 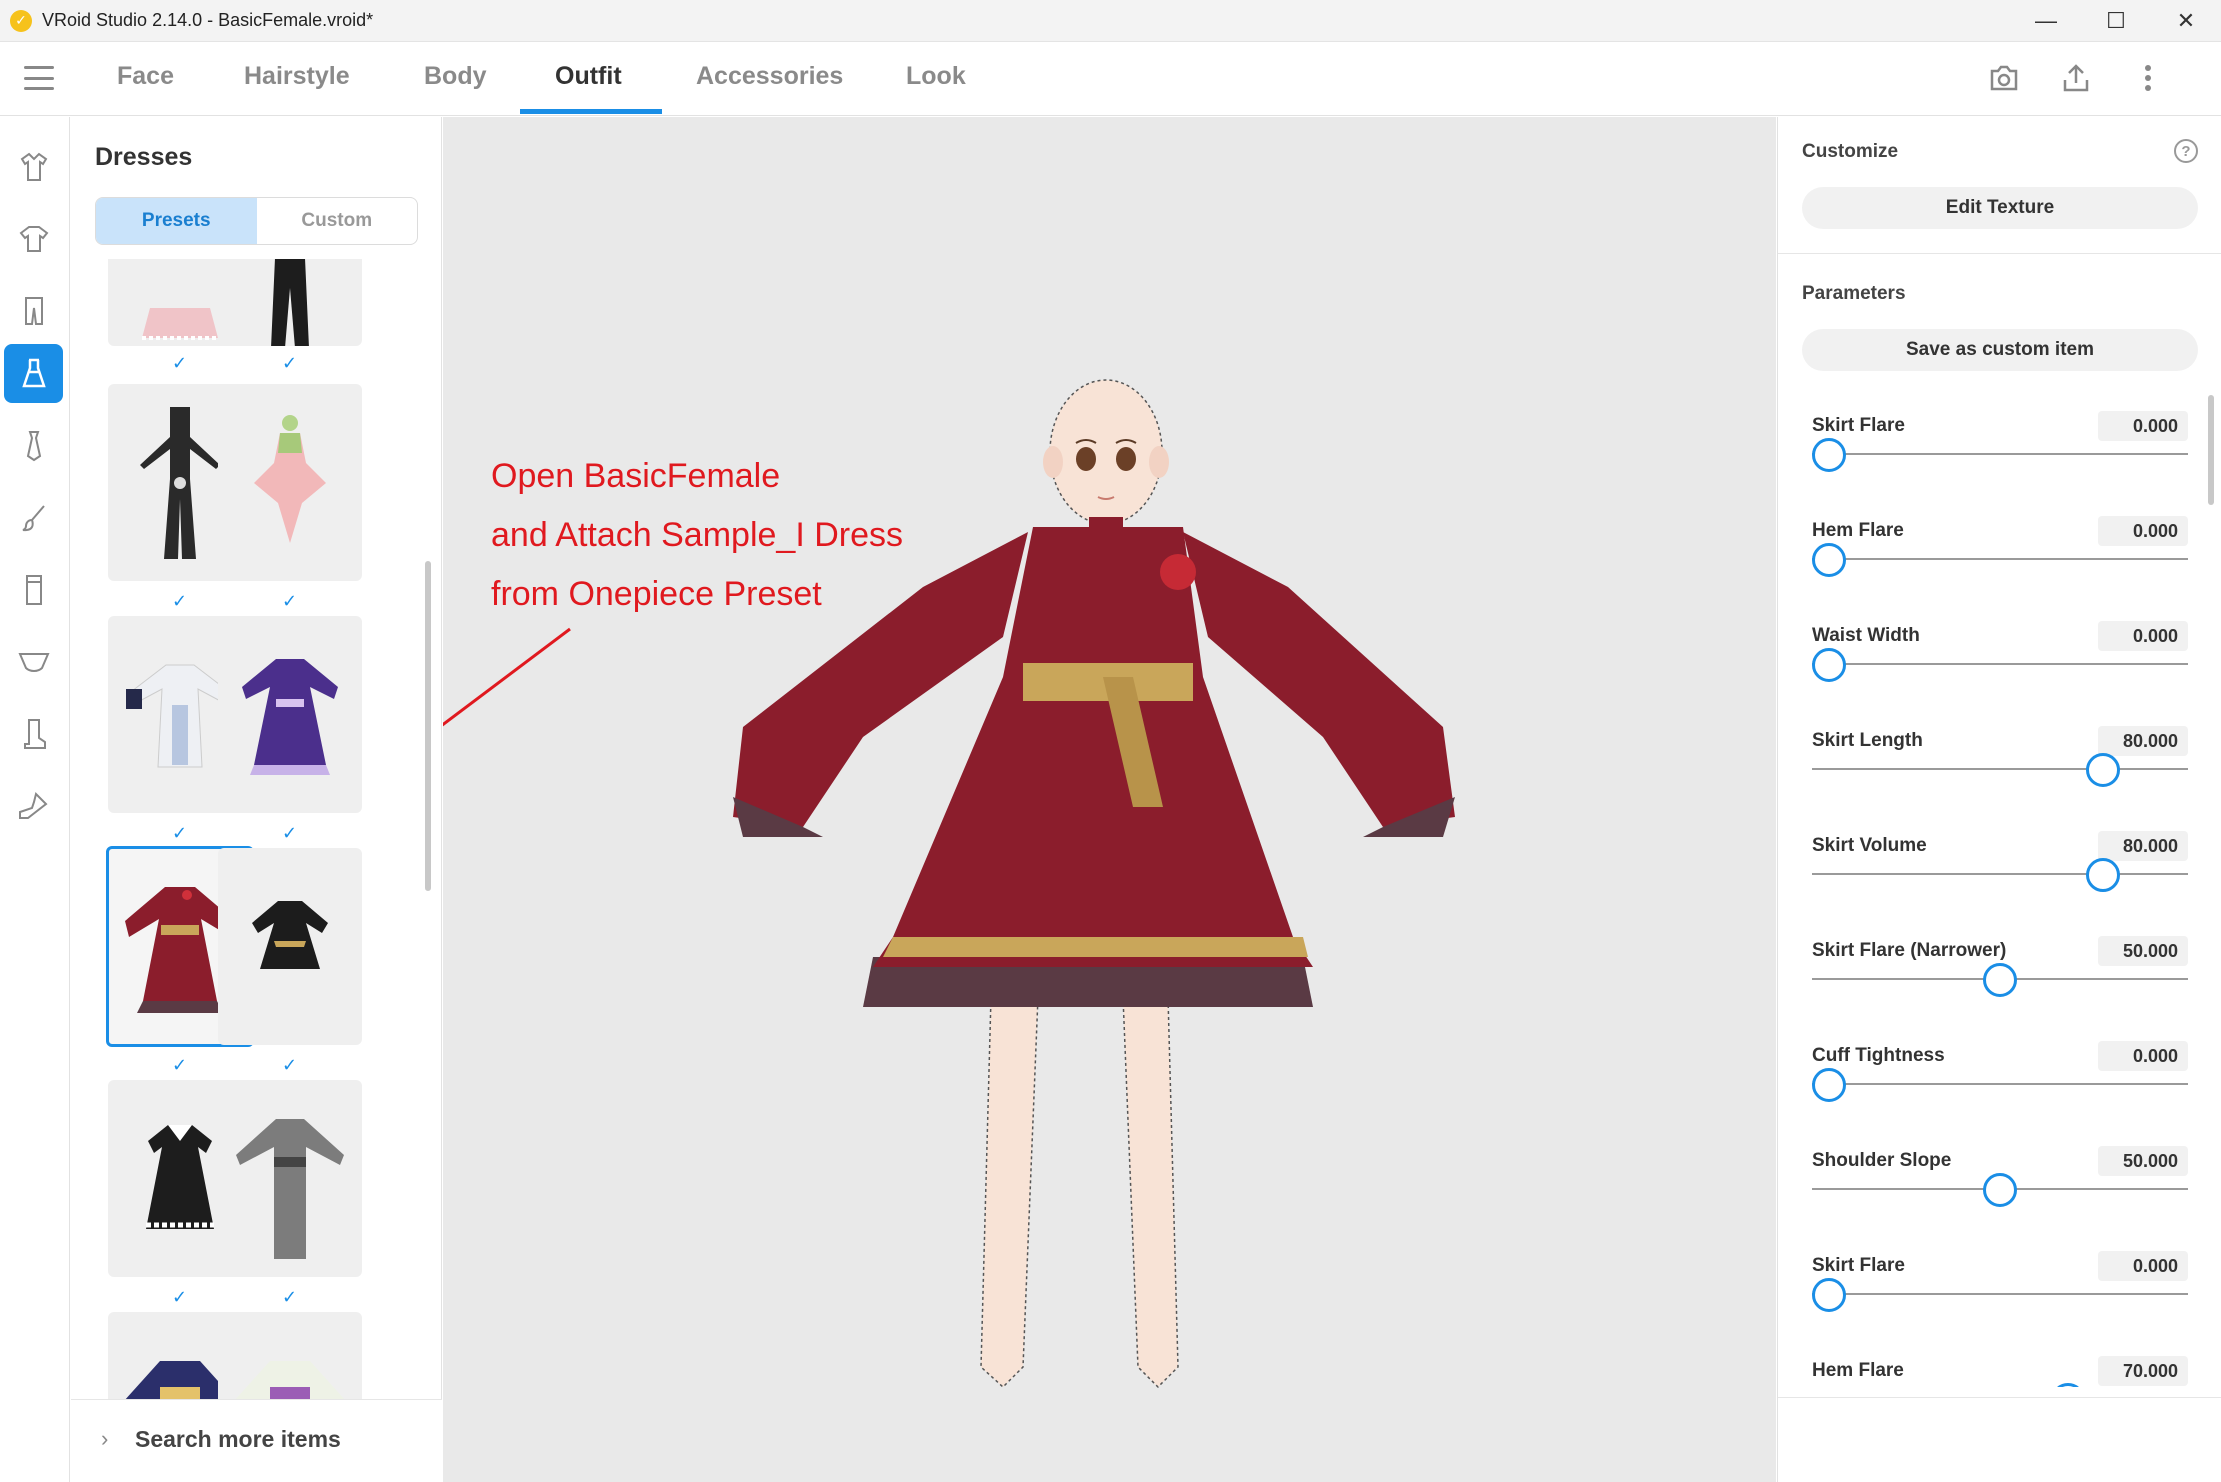 I want to click on brush-icon, so click(x=33, y=517).